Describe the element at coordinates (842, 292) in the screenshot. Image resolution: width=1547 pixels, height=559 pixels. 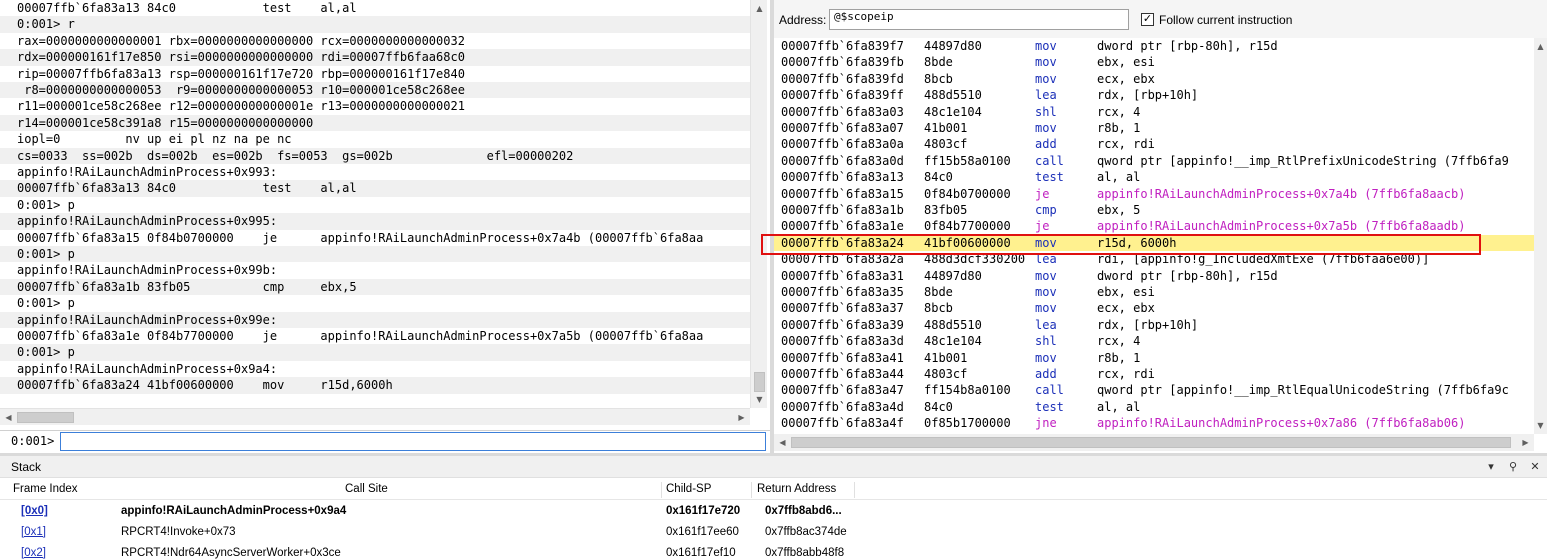
I see `instruction-address: 00007ffb`6fa83a35` at that location.